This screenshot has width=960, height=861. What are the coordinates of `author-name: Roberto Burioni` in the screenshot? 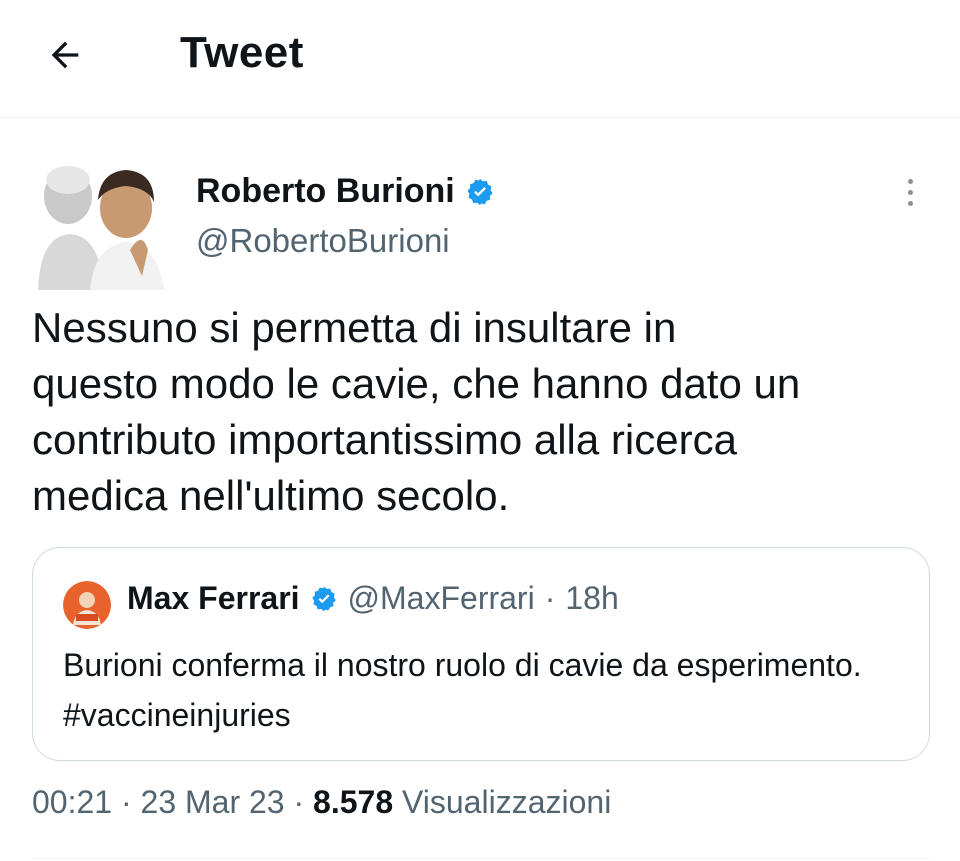 It's located at (325, 191).